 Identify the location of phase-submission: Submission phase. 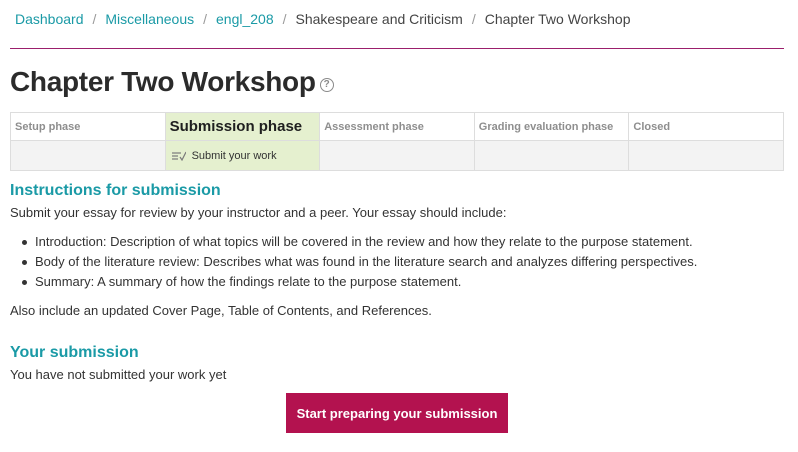
(242, 126).